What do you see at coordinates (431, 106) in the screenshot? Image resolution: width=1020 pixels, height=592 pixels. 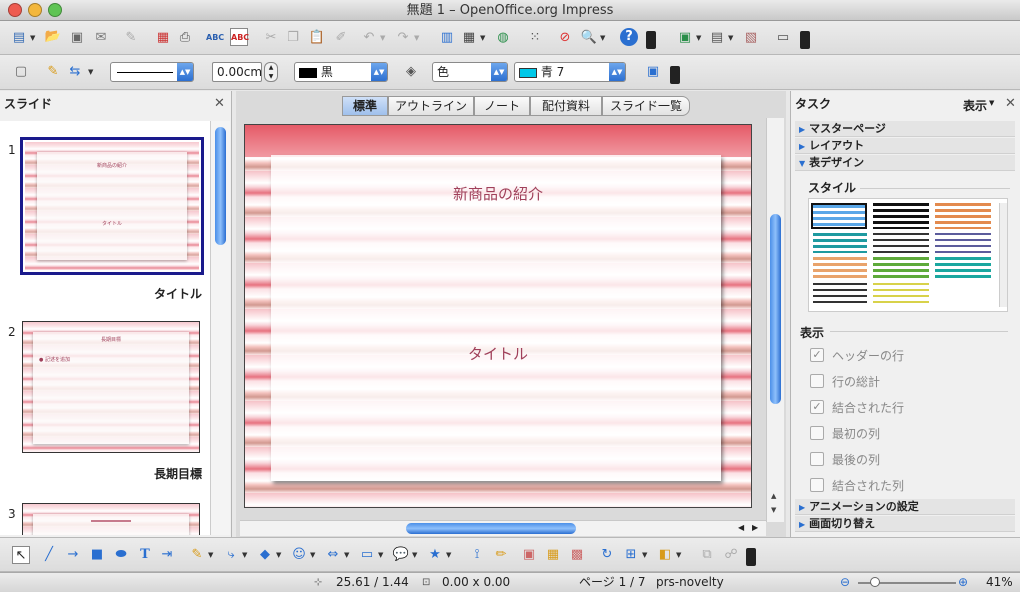 I see `tab-outline: アウトライン` at bounding box center [431, 106].